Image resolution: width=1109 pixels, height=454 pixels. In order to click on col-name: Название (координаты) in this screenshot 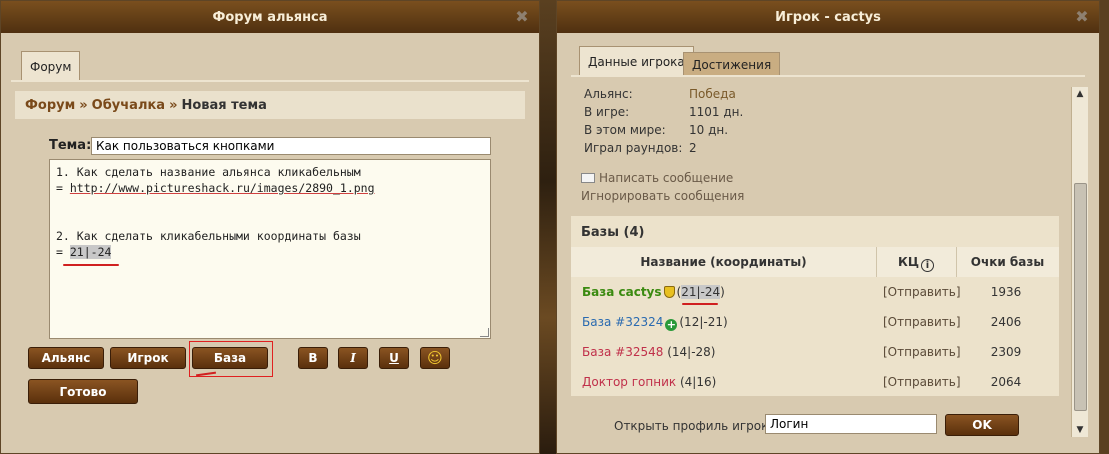, I will do `click(723, 262)`.